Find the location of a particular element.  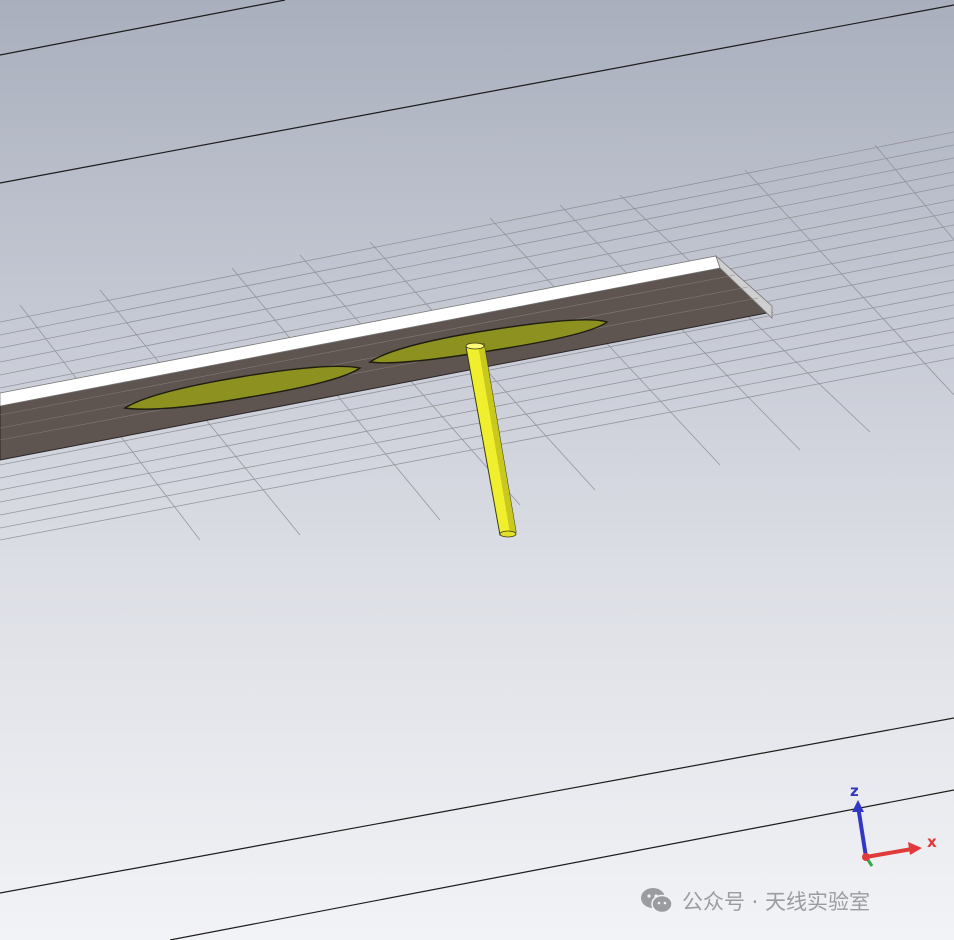

watermark: 公众号 · 天线实验室 is located at coordinates (755, 901).